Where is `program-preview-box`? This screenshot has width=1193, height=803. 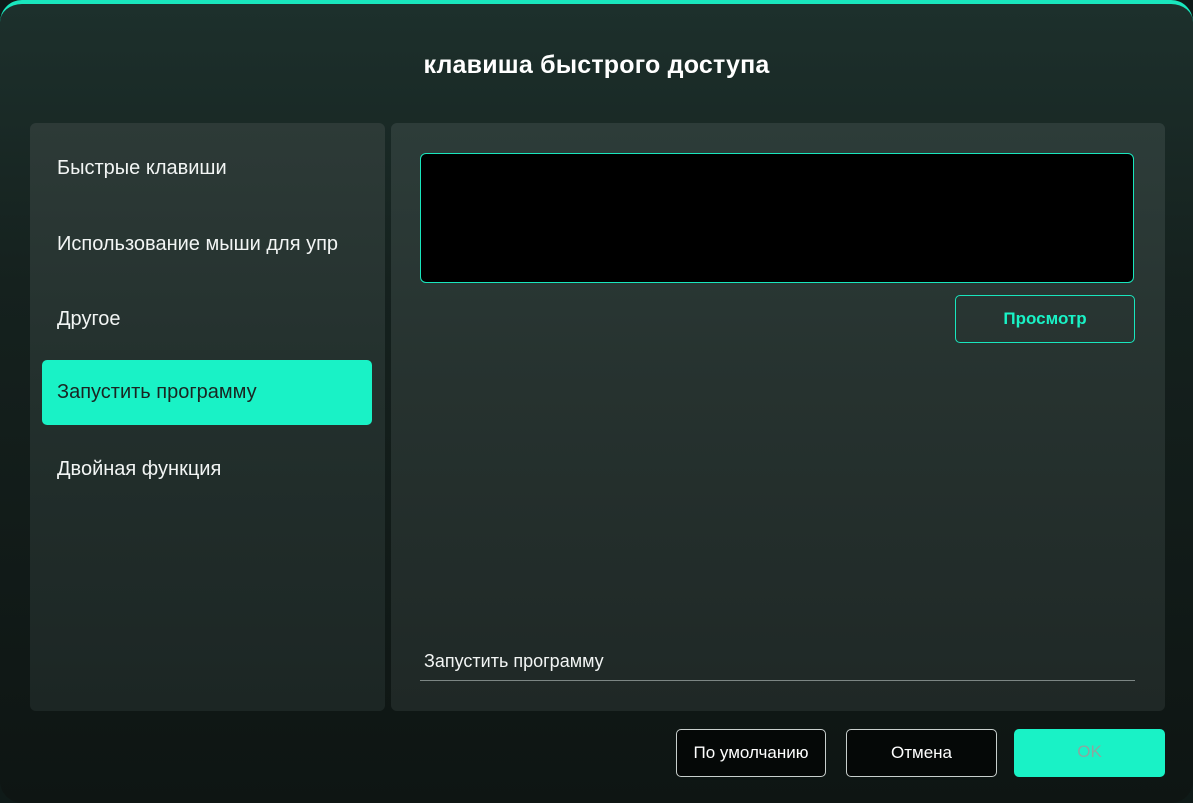 program-preview-box is located at coordinates (777, 218).